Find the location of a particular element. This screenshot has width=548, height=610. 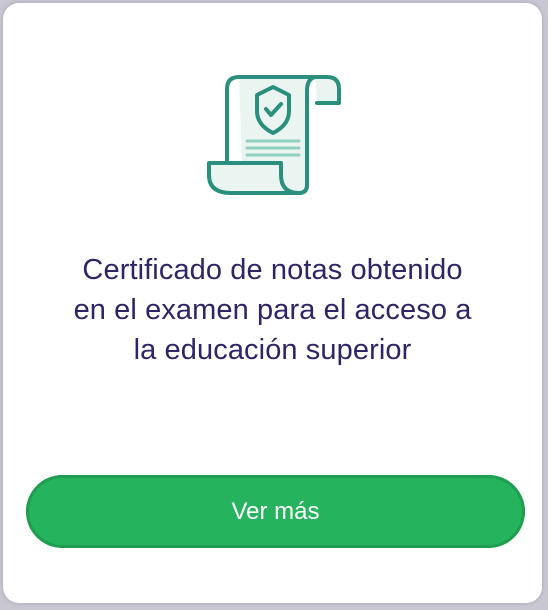

certificate-scroll-icon is located at coordinates (278, 133).